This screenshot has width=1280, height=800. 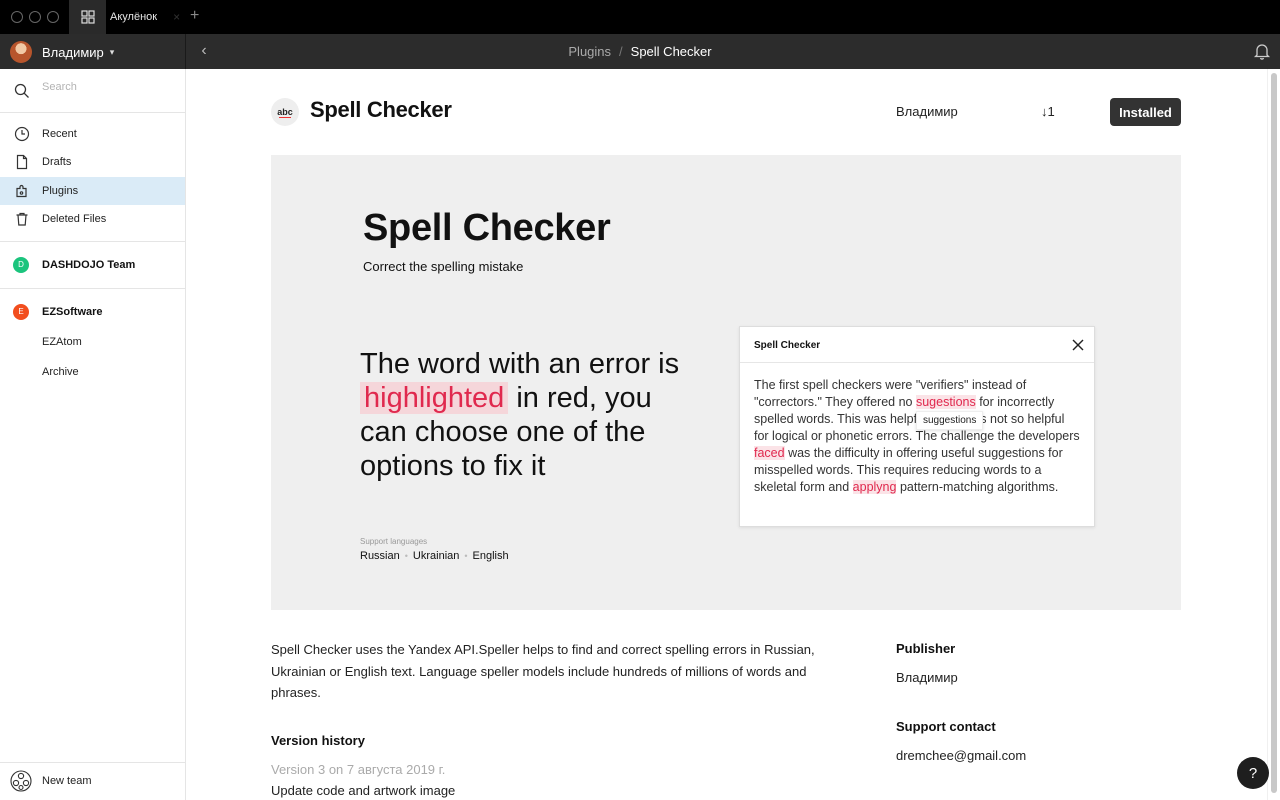 I want to click on installed-button: Installed, so click(x=1145, y=112).